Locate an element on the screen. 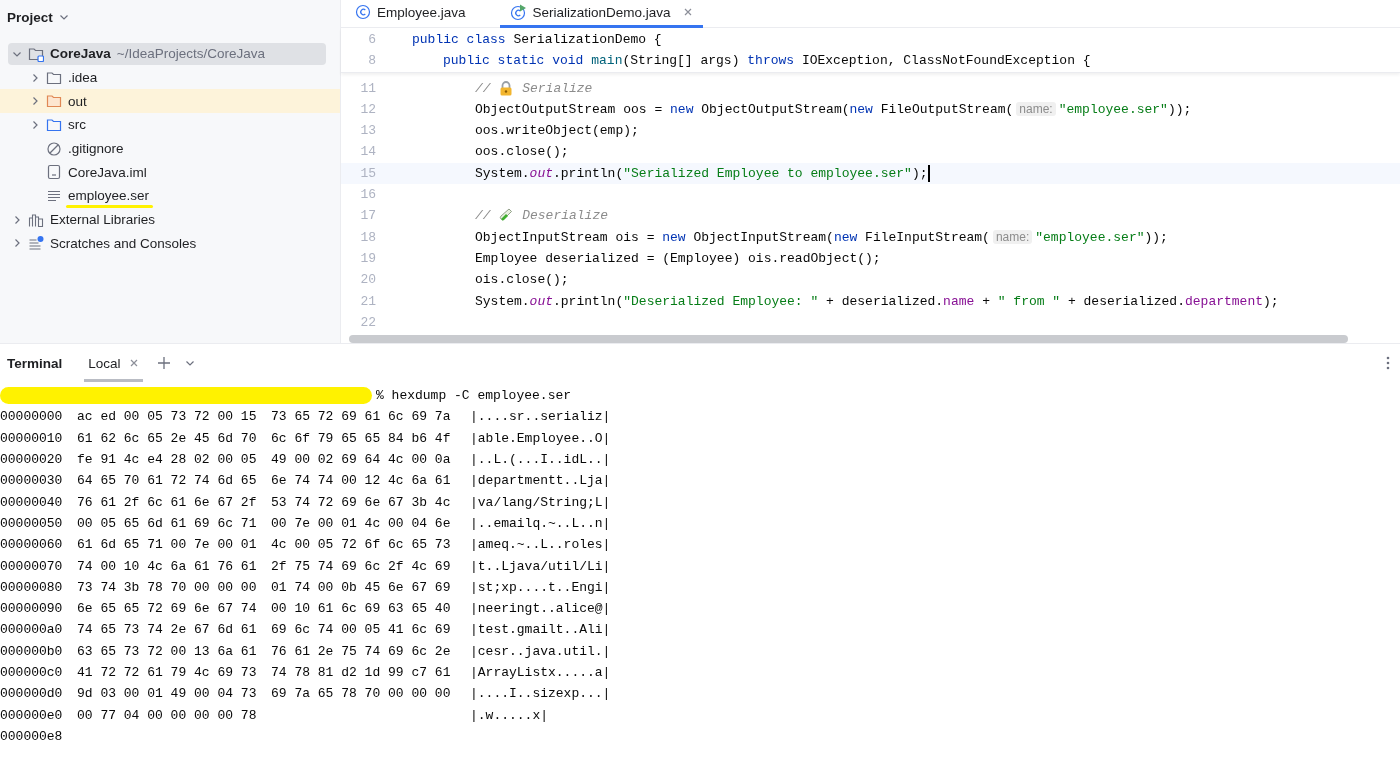 The width and height of the screenshot is (1400, 770). hex-offset: 00000040 is located at coordinates (31, 502).